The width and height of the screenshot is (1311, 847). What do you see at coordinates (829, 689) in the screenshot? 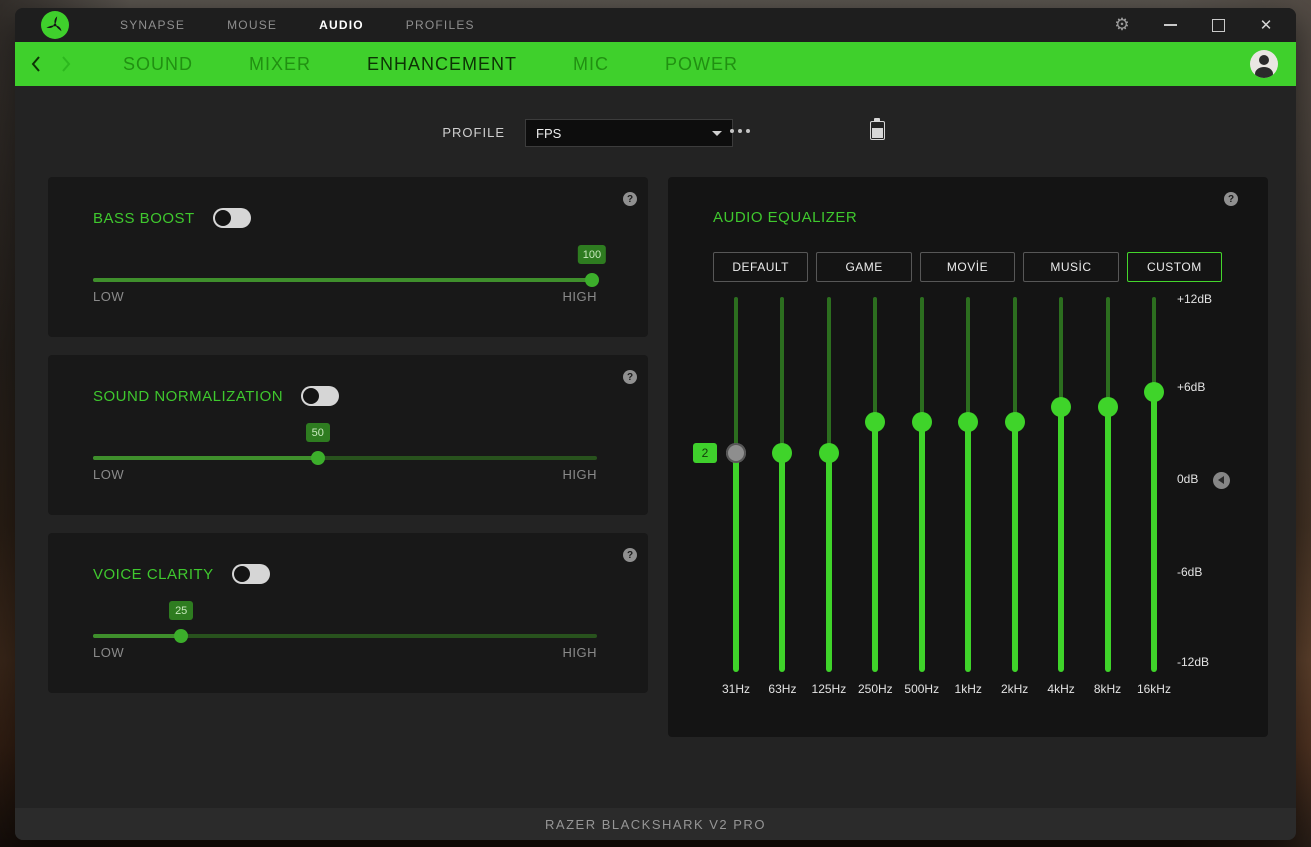
I see `freq-label-125hz: 125Hz` at bounding box center [829, 689].